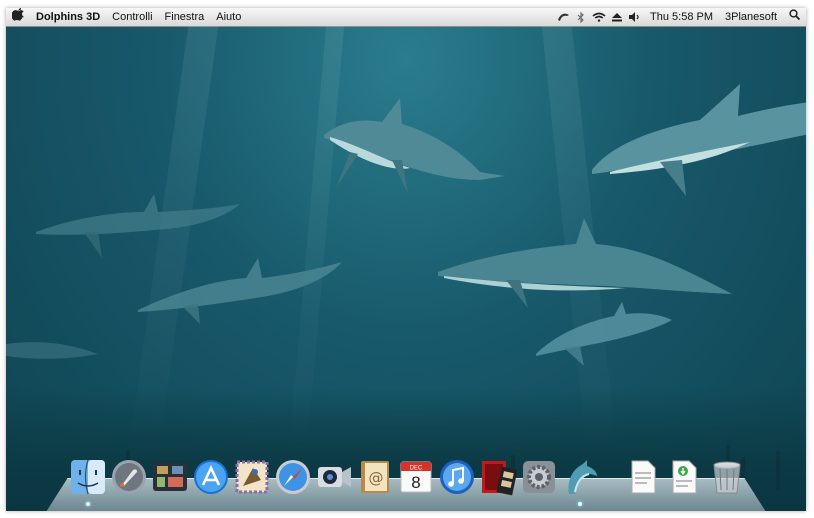 Image resolution: width=814 pixels, height=518 pixels. What do you see at coordinates (185, 17) in the screenshot?
I see `menu-finestra: Finestra` at bounding box center [185, 17].